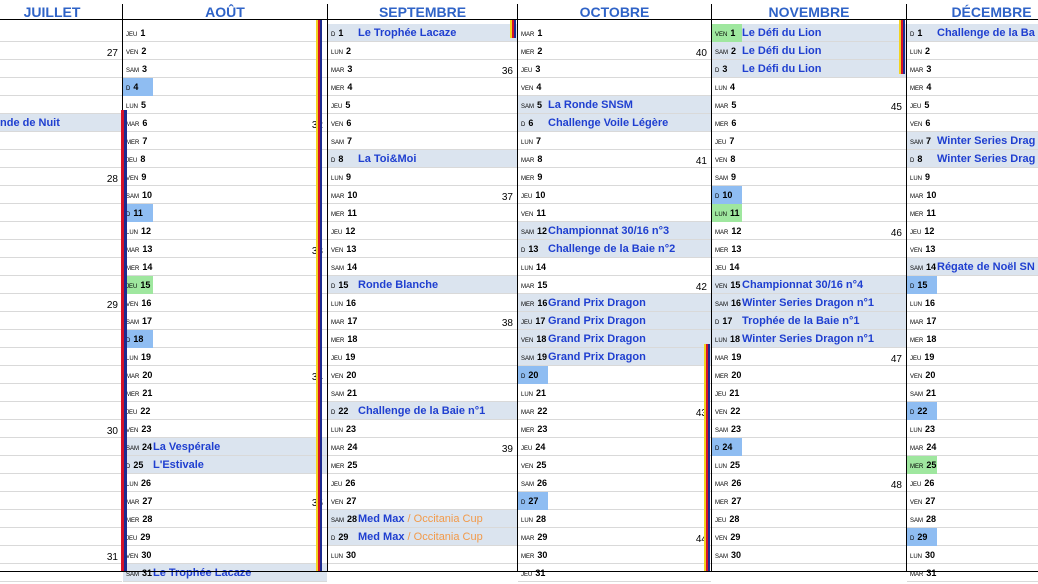 The width and height of the screenshot is (1038, 584). Describe the element at coordinates (972, 483) in the screenshot. I see `day-row: JEU 26` at that location.